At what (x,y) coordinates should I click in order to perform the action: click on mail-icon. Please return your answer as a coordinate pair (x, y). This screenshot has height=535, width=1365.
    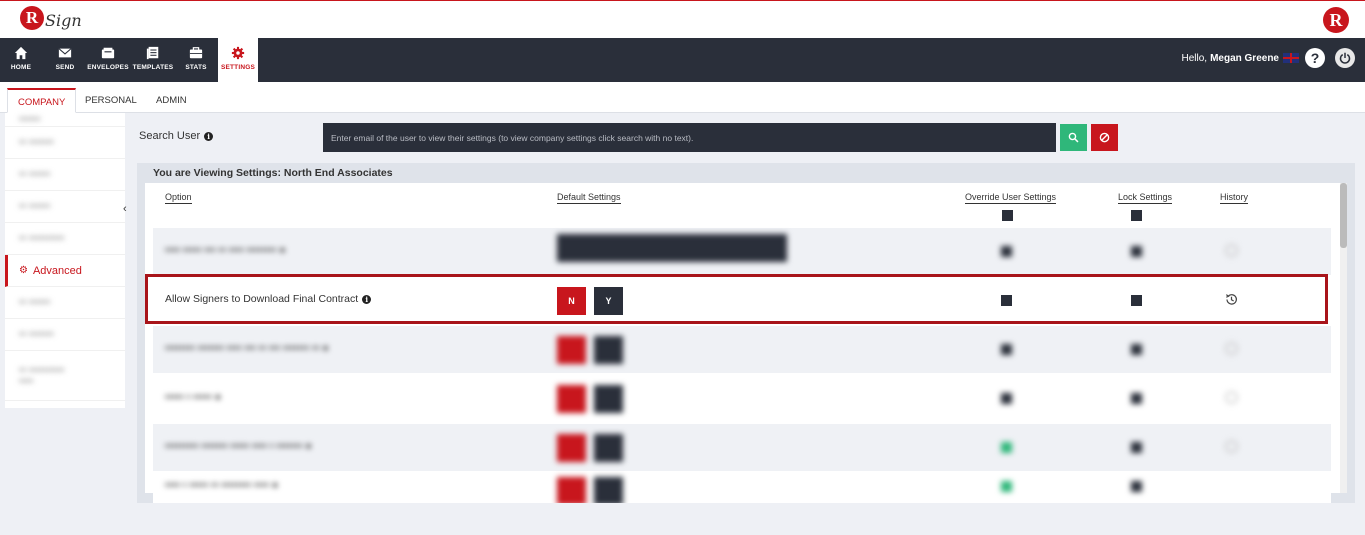
    Looking at the image, I should click on (65, 53).